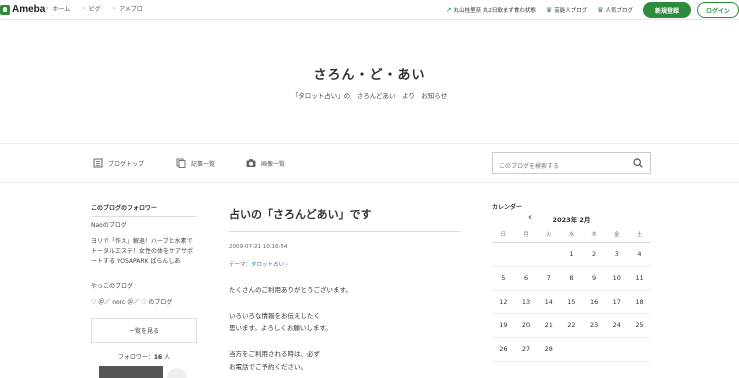 The width and height of the screenshot is (739, 378). I want to click on follower-count-value: 16, so click(158, 357).